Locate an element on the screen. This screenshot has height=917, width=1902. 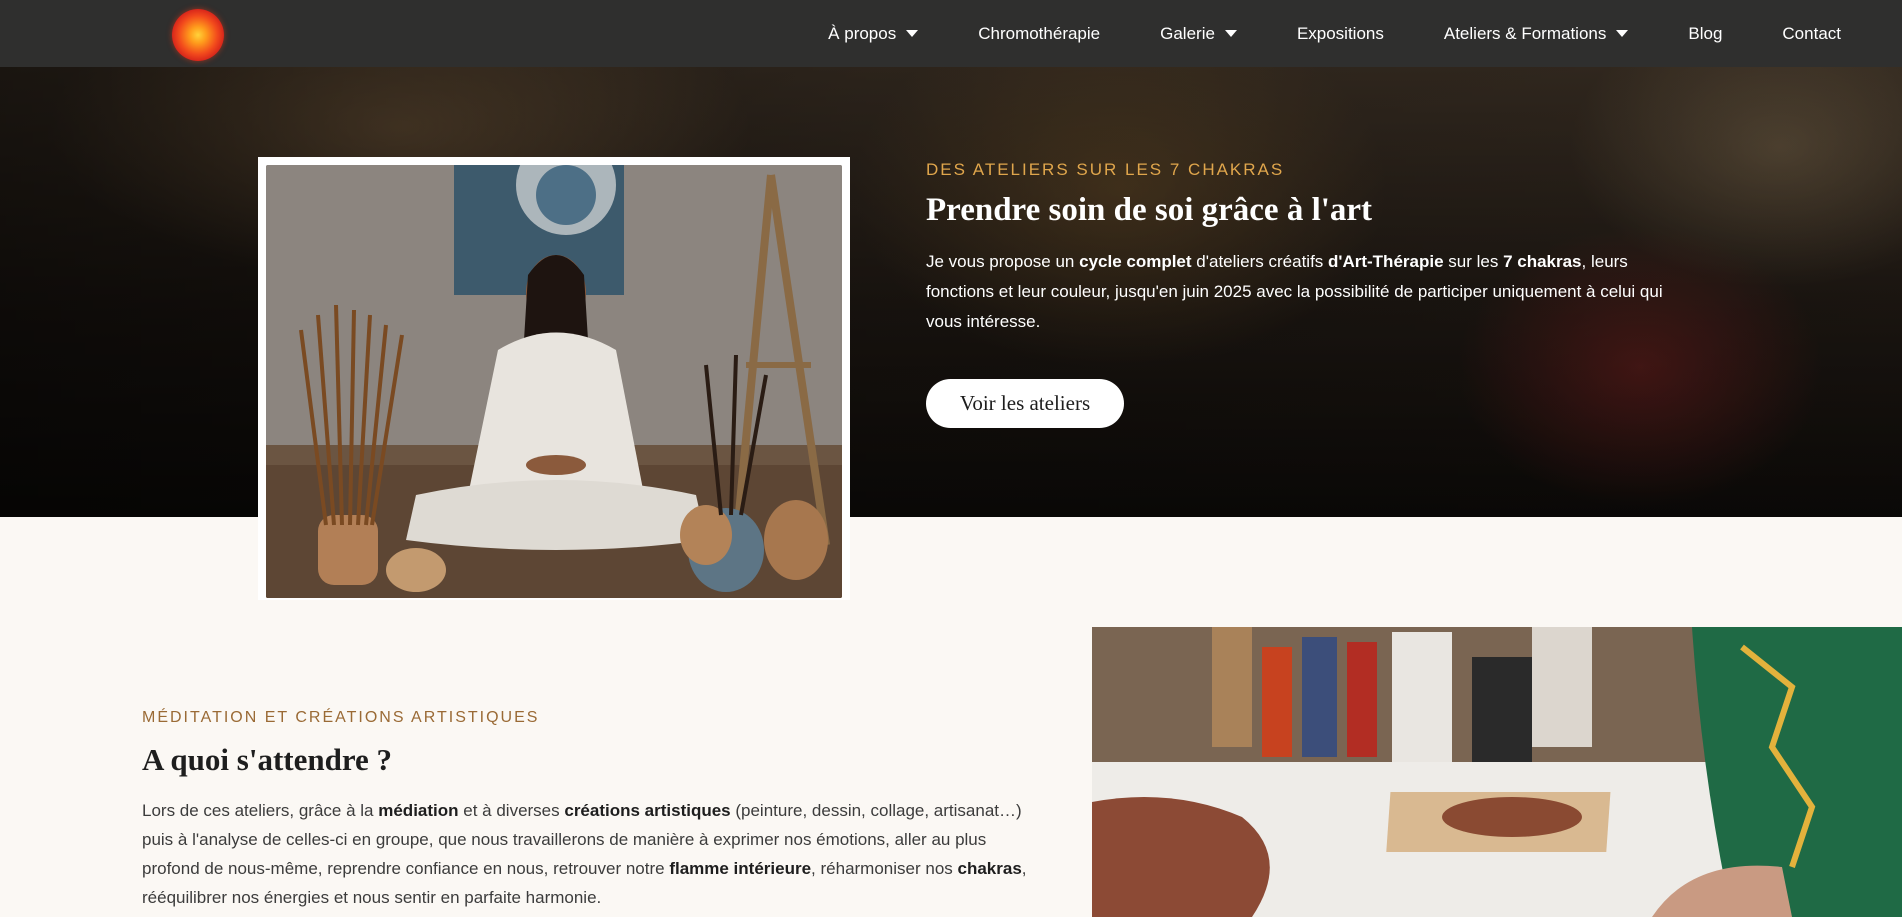
menu-item-ateliers-formations: Ateliers & Formations is located at coordinates (1536, 34).